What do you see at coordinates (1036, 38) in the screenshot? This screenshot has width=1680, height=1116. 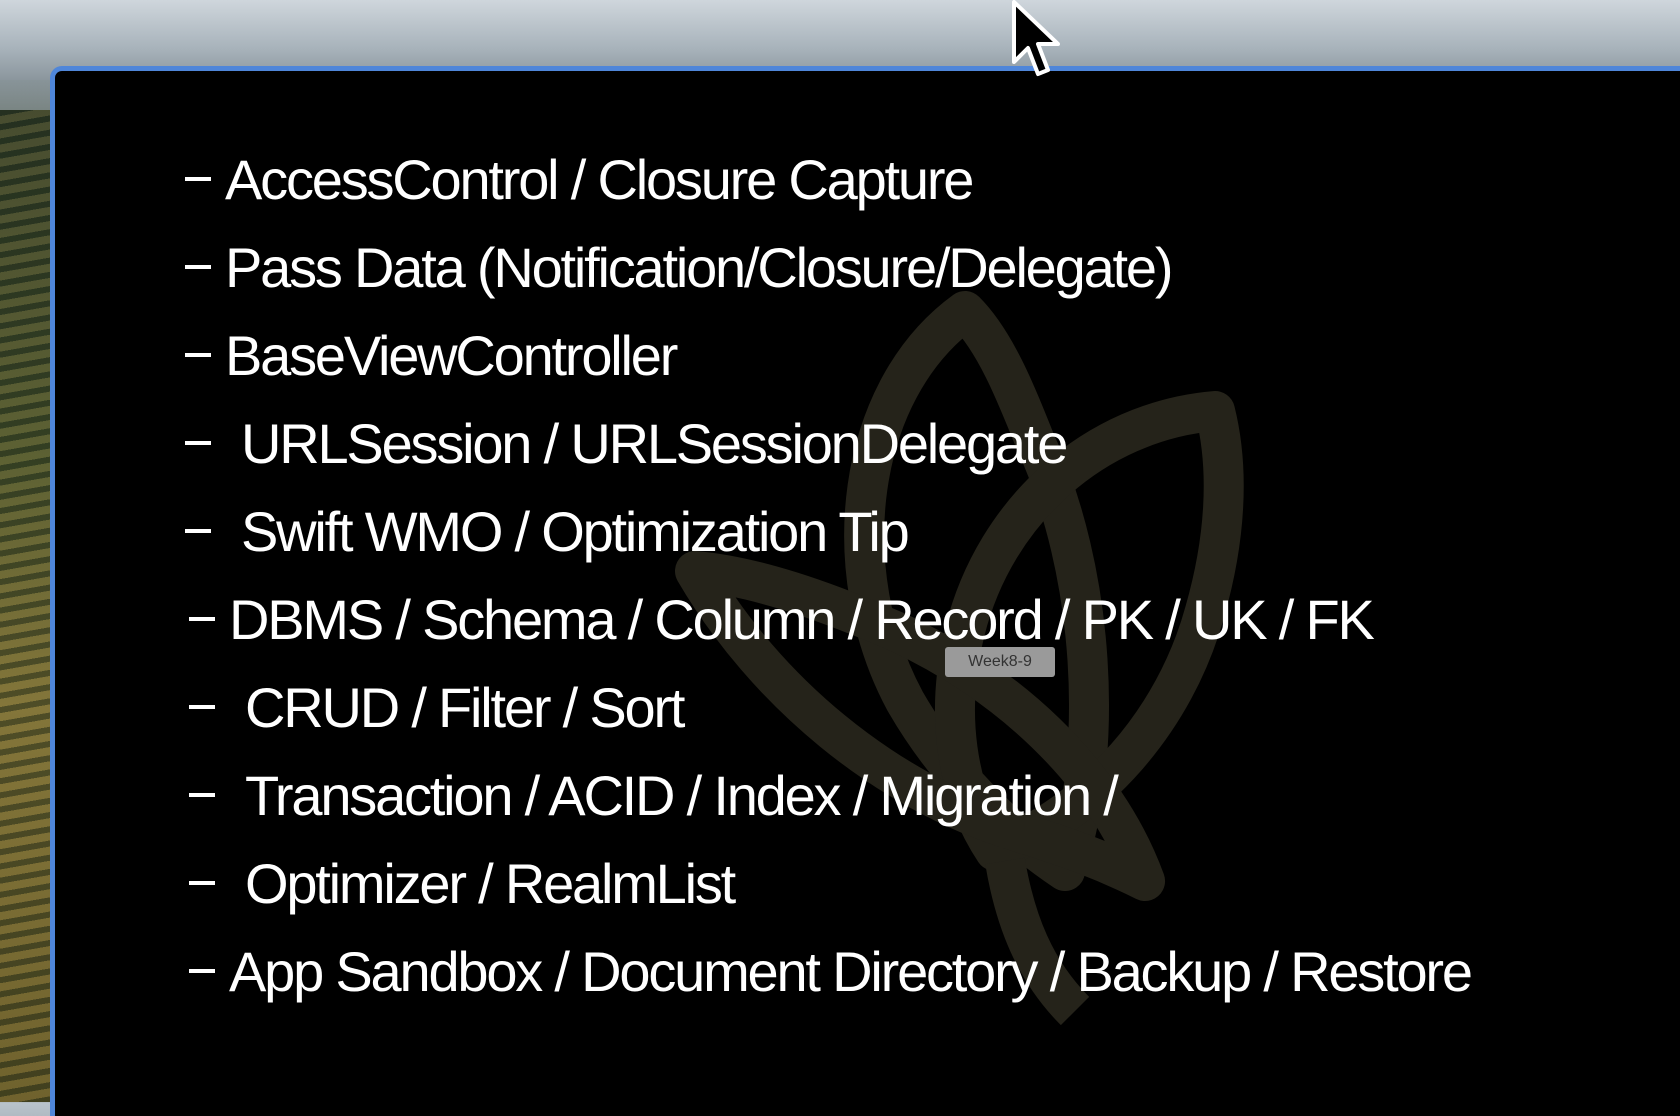 I see `pointer-arrow-icon` at bounding box center [1036, 38].